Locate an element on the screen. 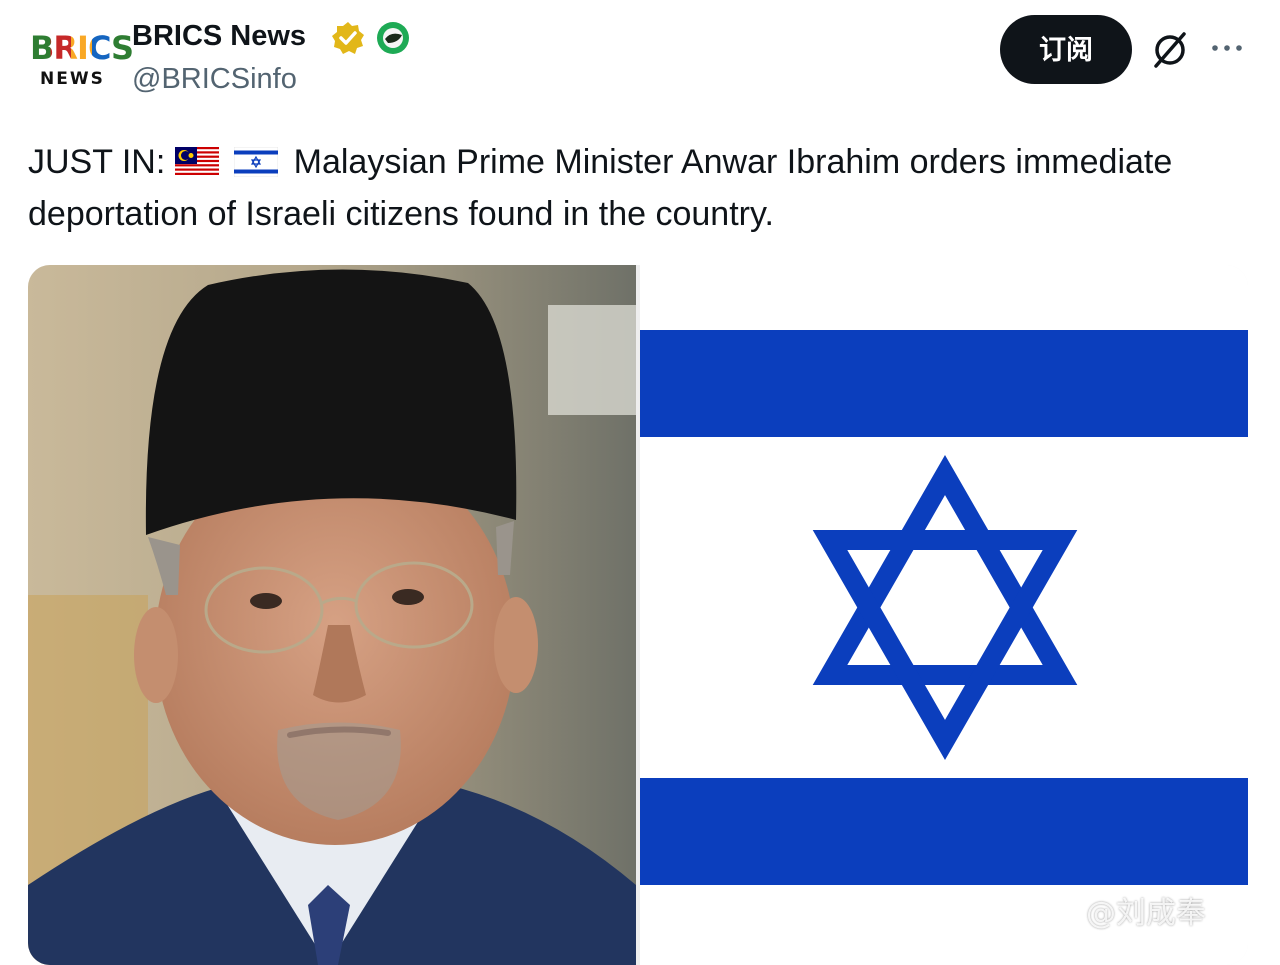  malaysia-flag-icon is located at coordinates (196, 162).